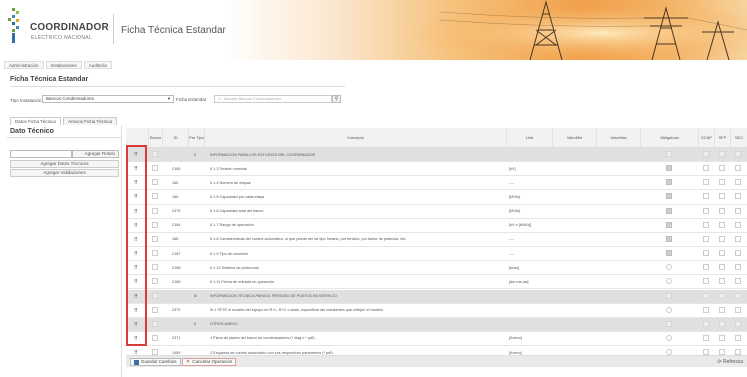  What do you see at coordinates (64, 173) in the screenshot?
I see `agregar-validaciones-button: Agregar Validaciones` at bounding box center [64, 173].